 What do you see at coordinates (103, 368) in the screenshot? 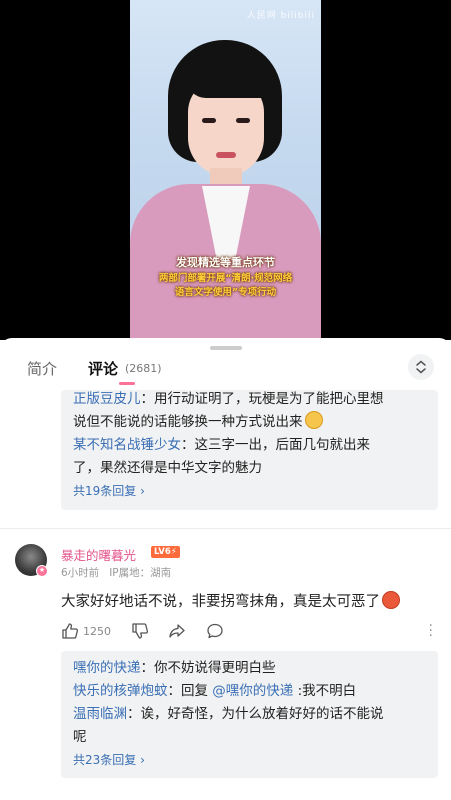
I see `tab-comments: 评论` at bounding box center [103, 368].